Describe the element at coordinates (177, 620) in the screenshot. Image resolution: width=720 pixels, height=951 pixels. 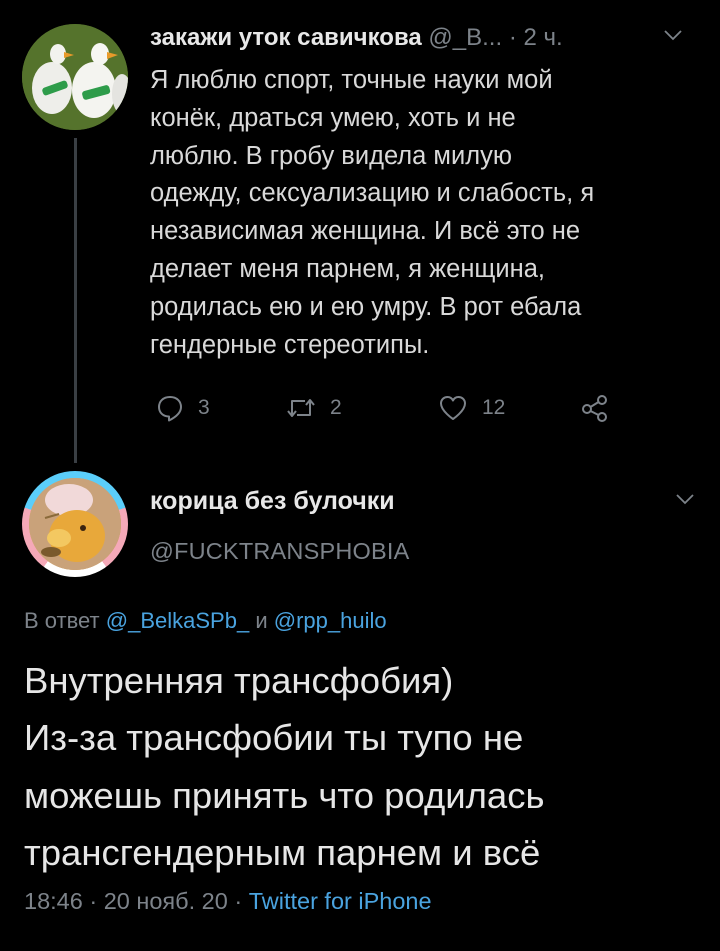
I see `reply-mention-link: @_BelkaSPb_` at that location.